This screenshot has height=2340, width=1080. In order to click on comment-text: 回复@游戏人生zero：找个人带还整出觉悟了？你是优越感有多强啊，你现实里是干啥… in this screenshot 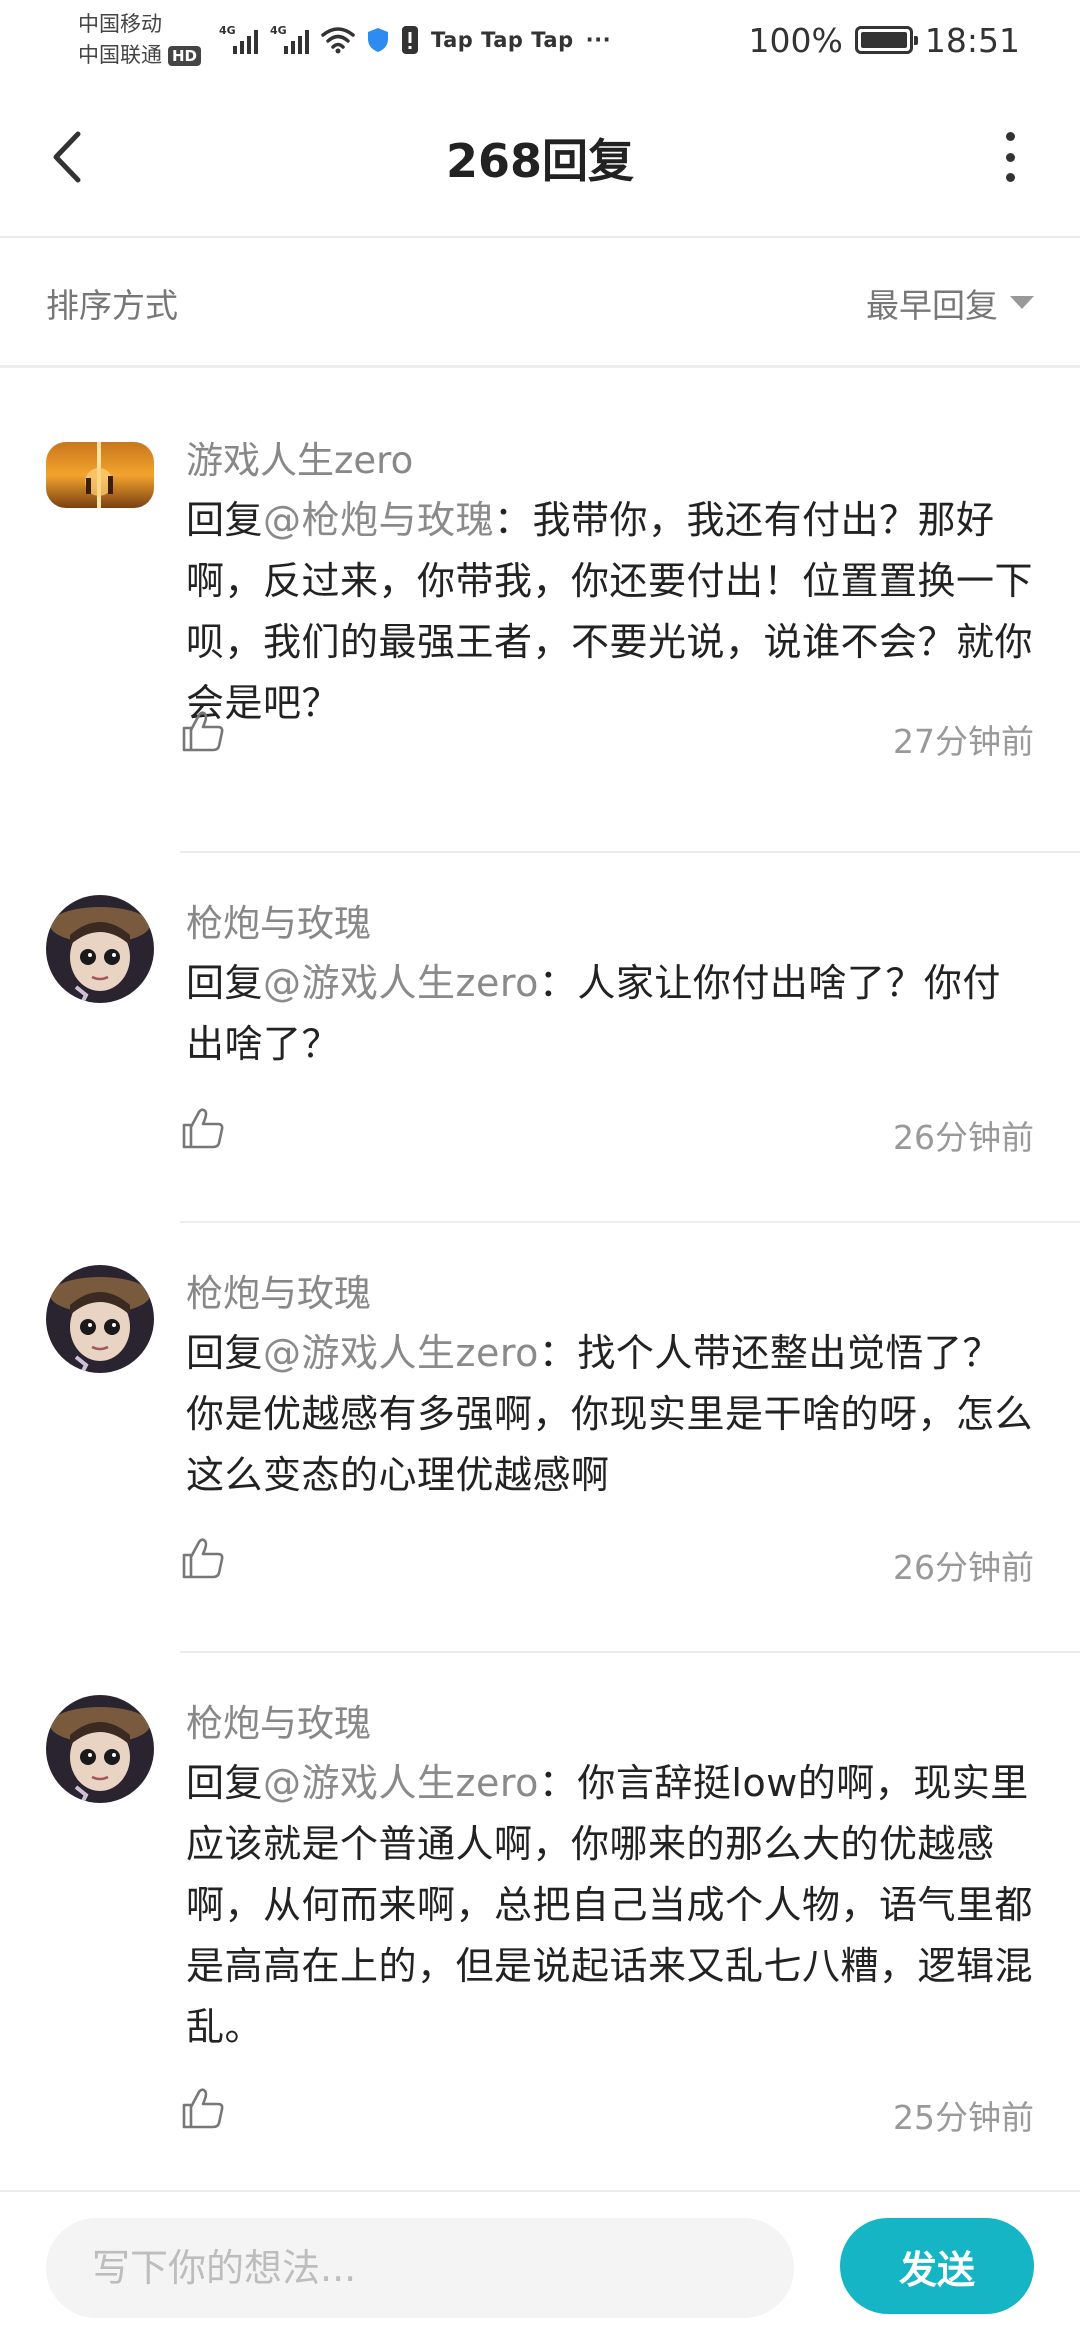, I will do `click(610, 1414)`.